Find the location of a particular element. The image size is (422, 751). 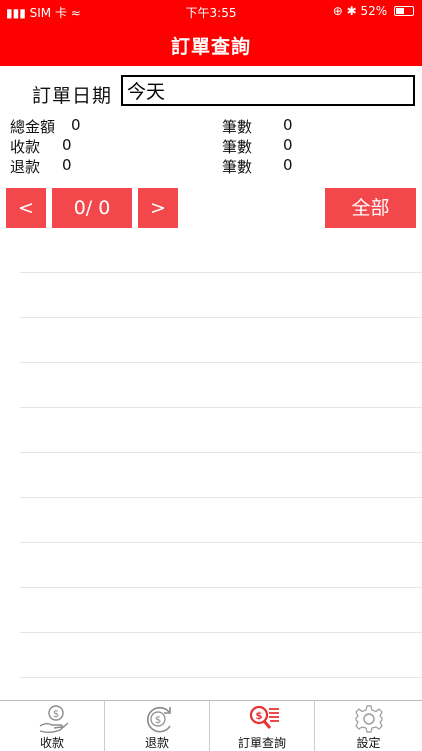

header: ▮▮▮ SIM 卡 ≈ 下午3:55 ⊕ ✱ 52% 訂單查詢 is located at coordinates (211, 33).